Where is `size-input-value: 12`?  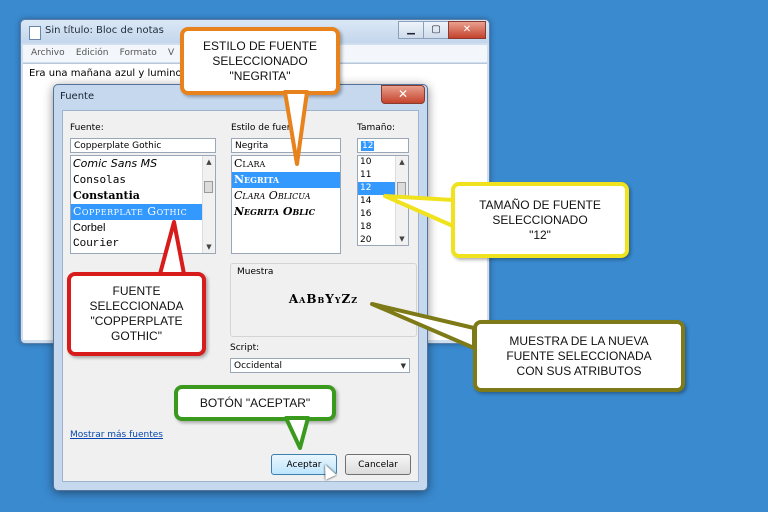
size-input-value: 12 is located at coordinates (368, 146).